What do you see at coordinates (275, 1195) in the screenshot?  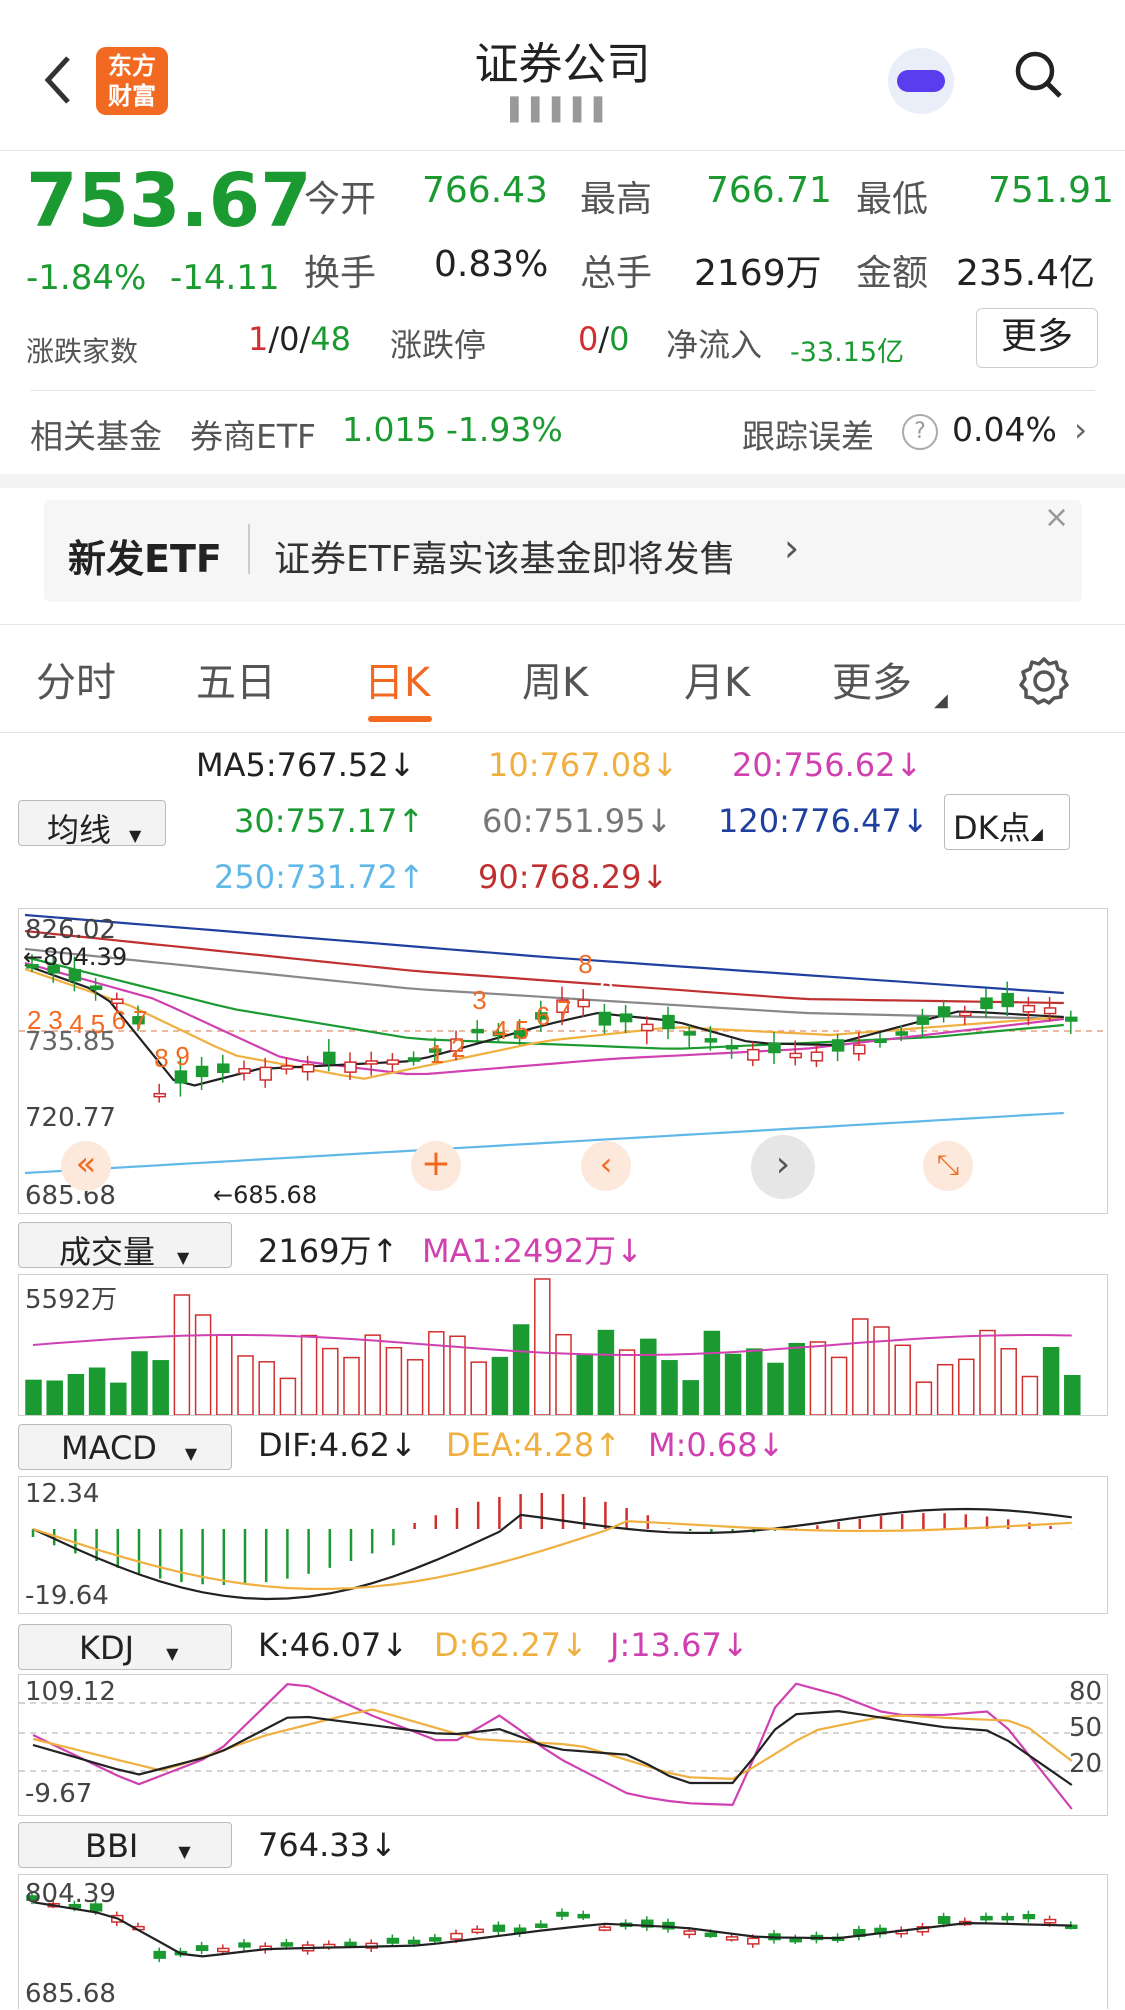 I see `min-price-label: 685.68` at bounding box center [275, 1195].